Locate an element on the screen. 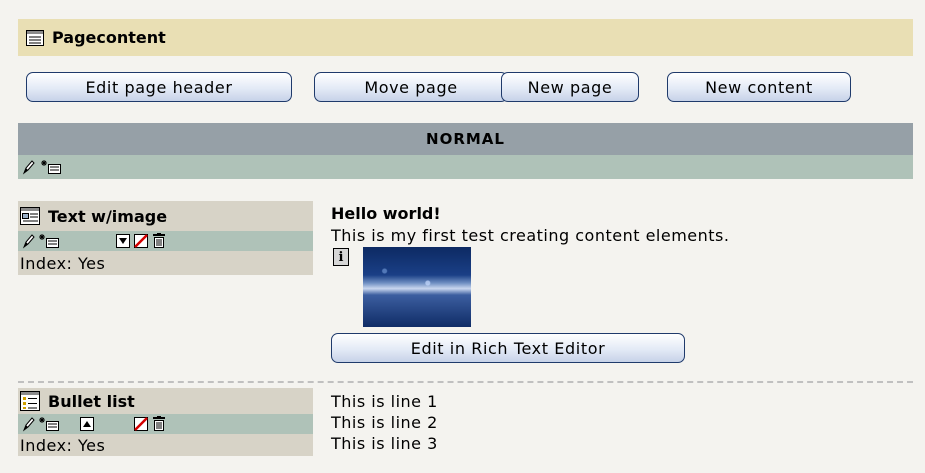 This screenshot has width=925, height=473. content-element-bullet-list: Bullet list Index: Yes is located at coordinates (165, 422).